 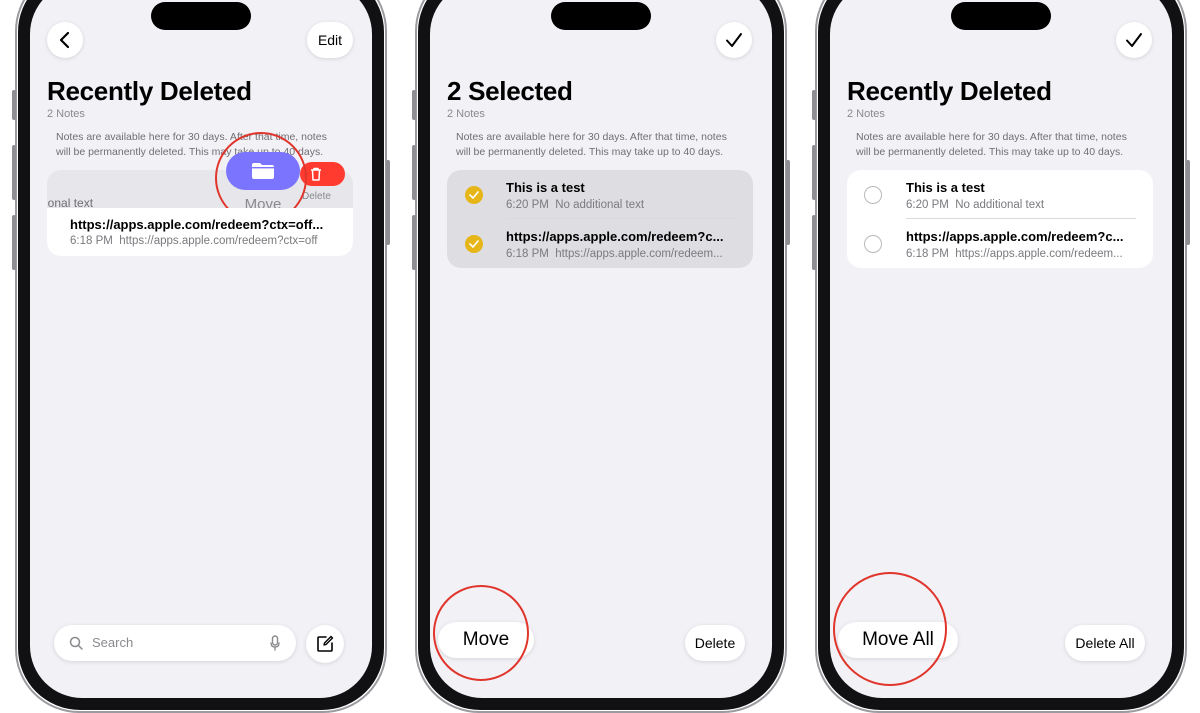 I want to click on compose-button, so click(x=325, y=644).